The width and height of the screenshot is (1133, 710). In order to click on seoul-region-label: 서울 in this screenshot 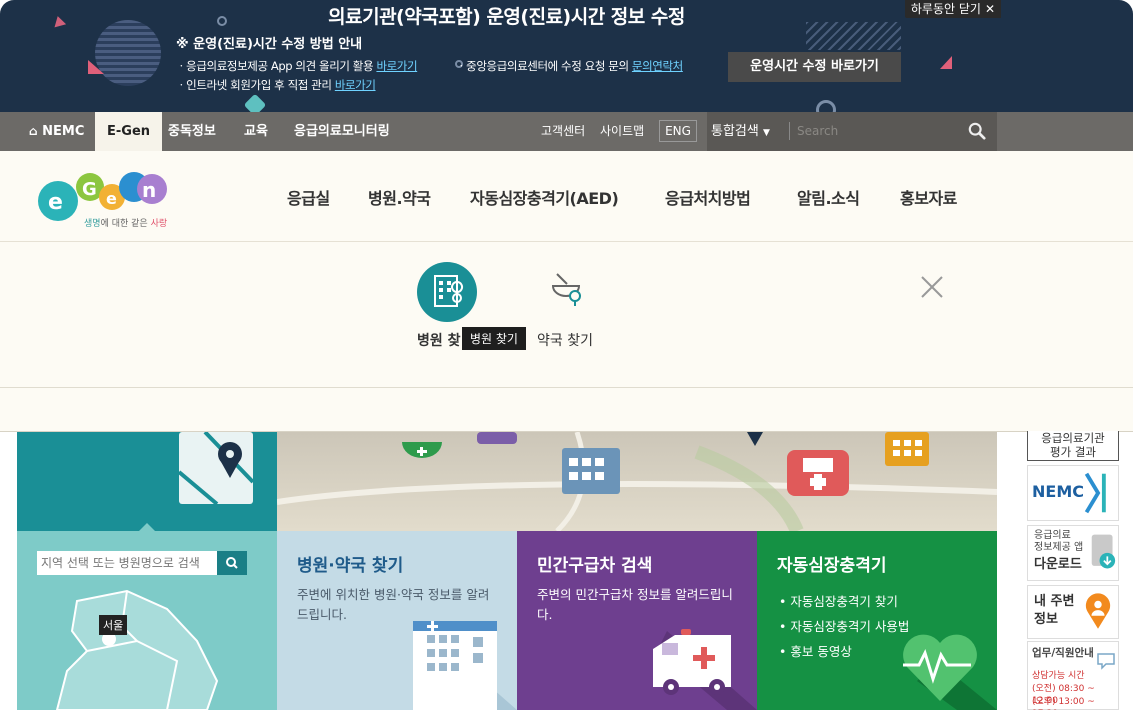, I will do `click(113, 625)`.